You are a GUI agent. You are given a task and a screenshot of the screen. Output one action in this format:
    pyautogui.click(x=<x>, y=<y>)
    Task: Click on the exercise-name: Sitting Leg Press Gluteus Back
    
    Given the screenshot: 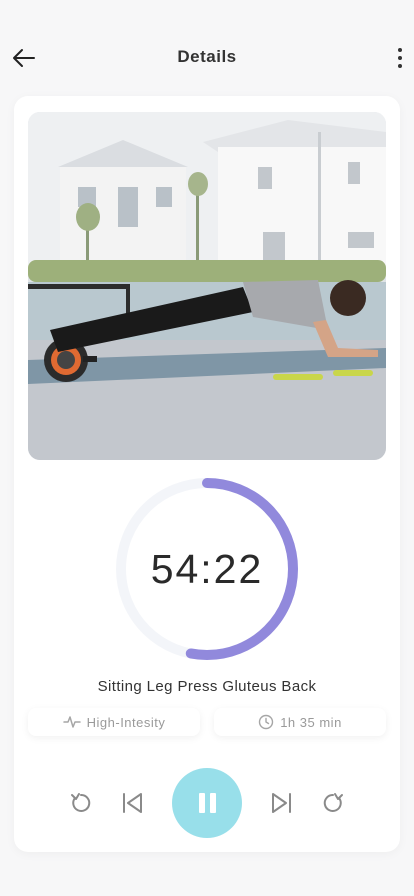 What is the action you would take?
    pyautogui.click(x=207, y=686)
    